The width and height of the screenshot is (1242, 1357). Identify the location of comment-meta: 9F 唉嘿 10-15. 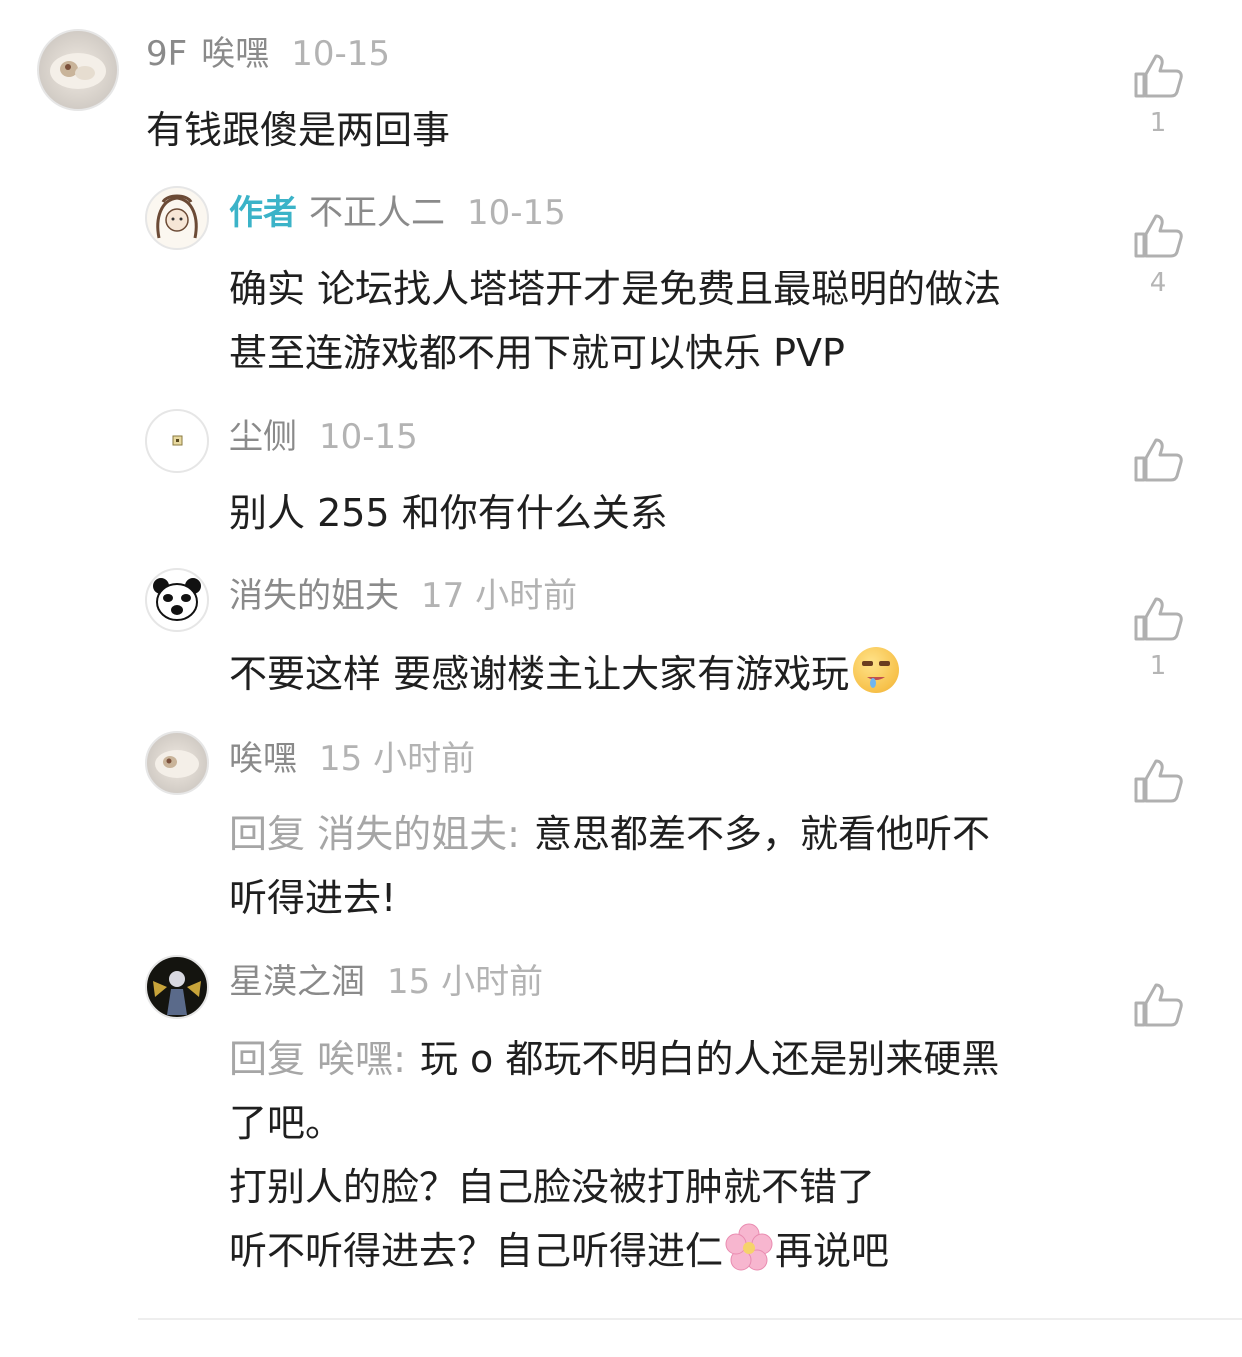
(268, 54).